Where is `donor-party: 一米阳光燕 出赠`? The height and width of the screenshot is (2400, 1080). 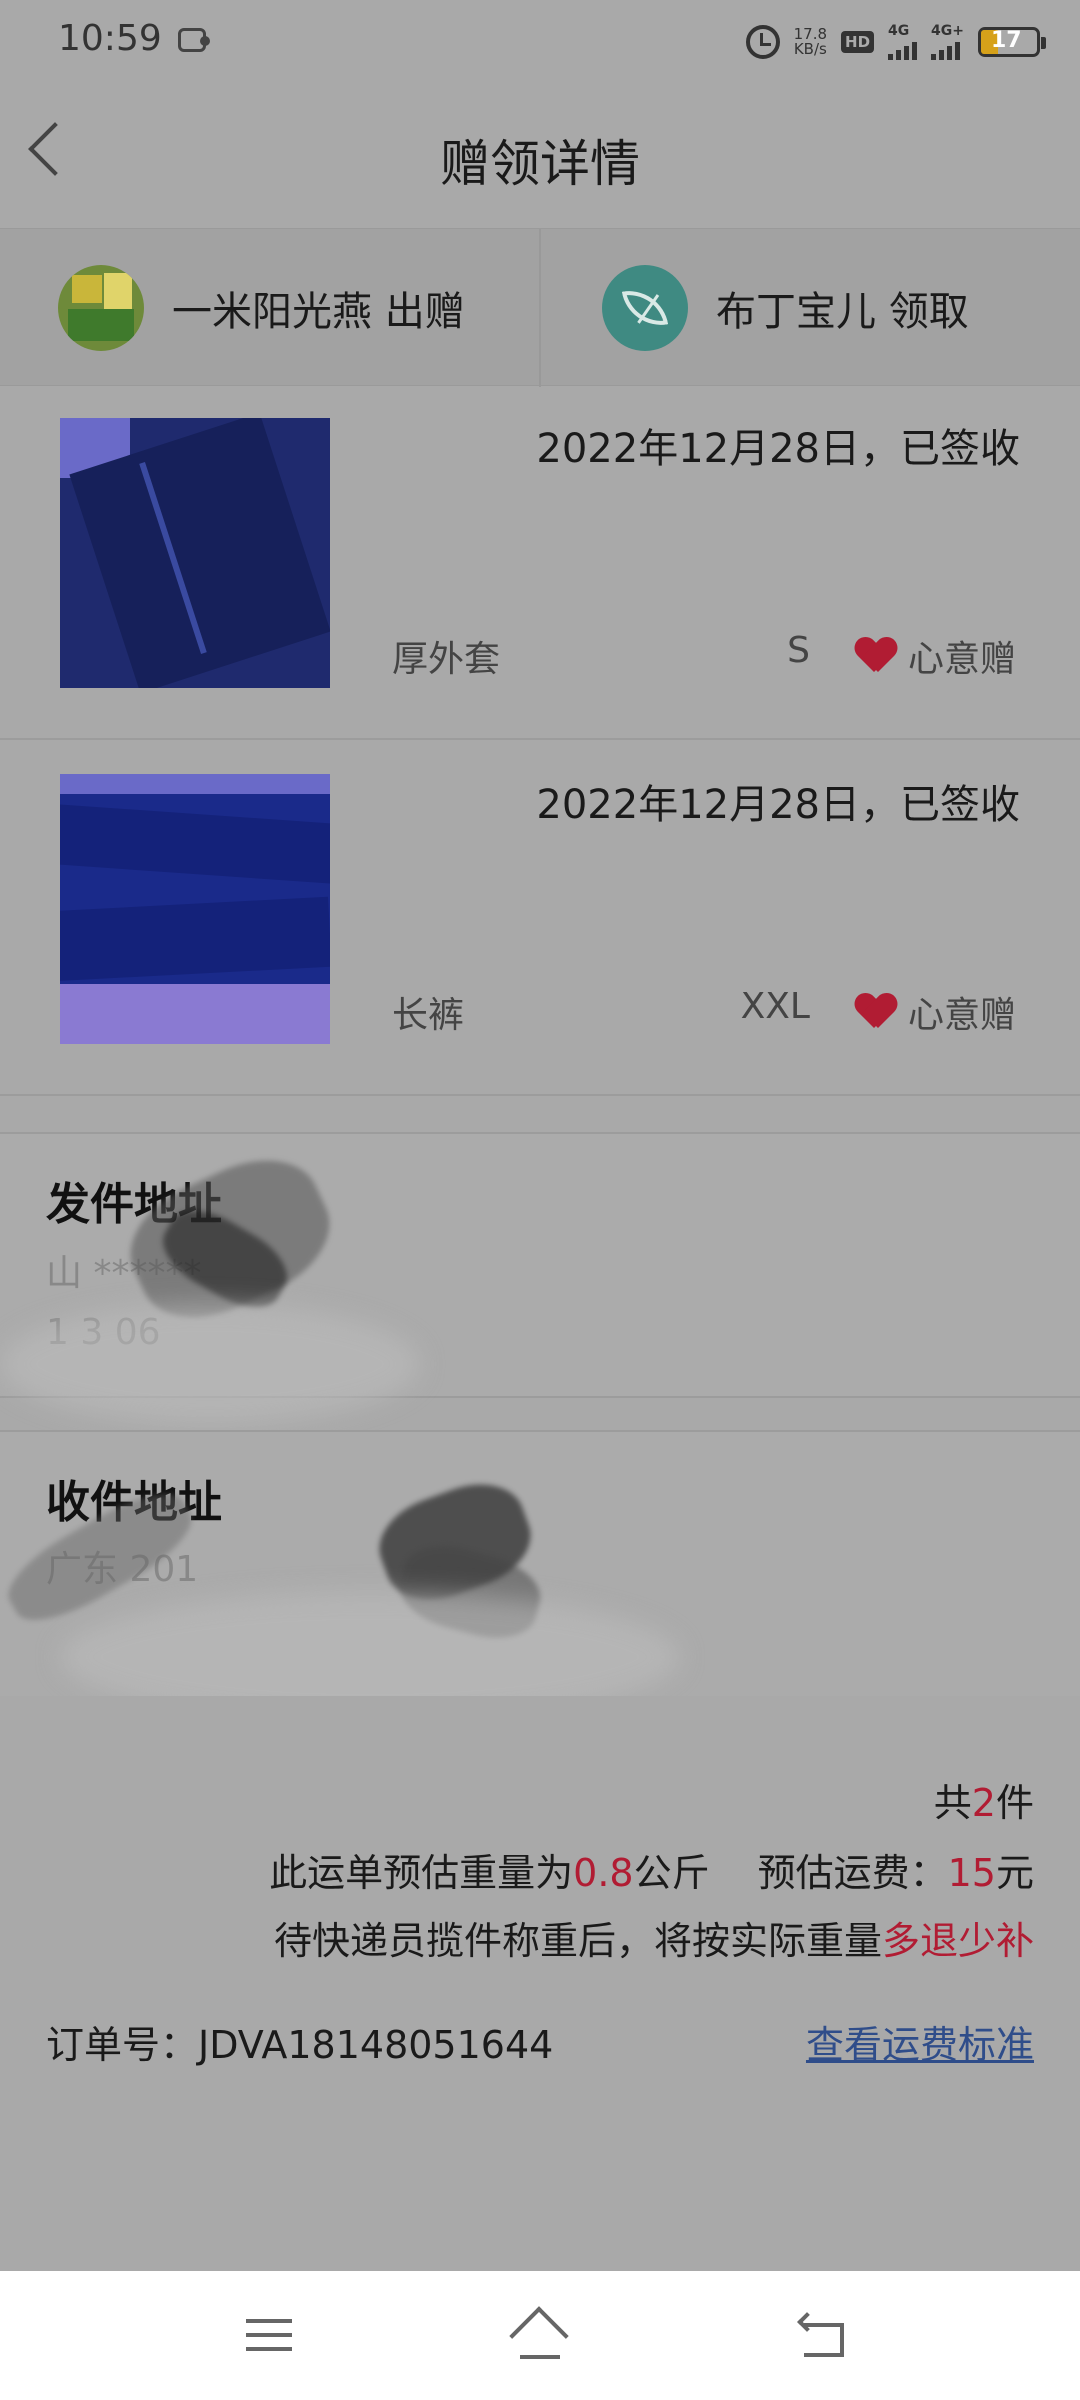
donor-party: 一米阳光燕 出赠 is located at coordinates (261, 308).